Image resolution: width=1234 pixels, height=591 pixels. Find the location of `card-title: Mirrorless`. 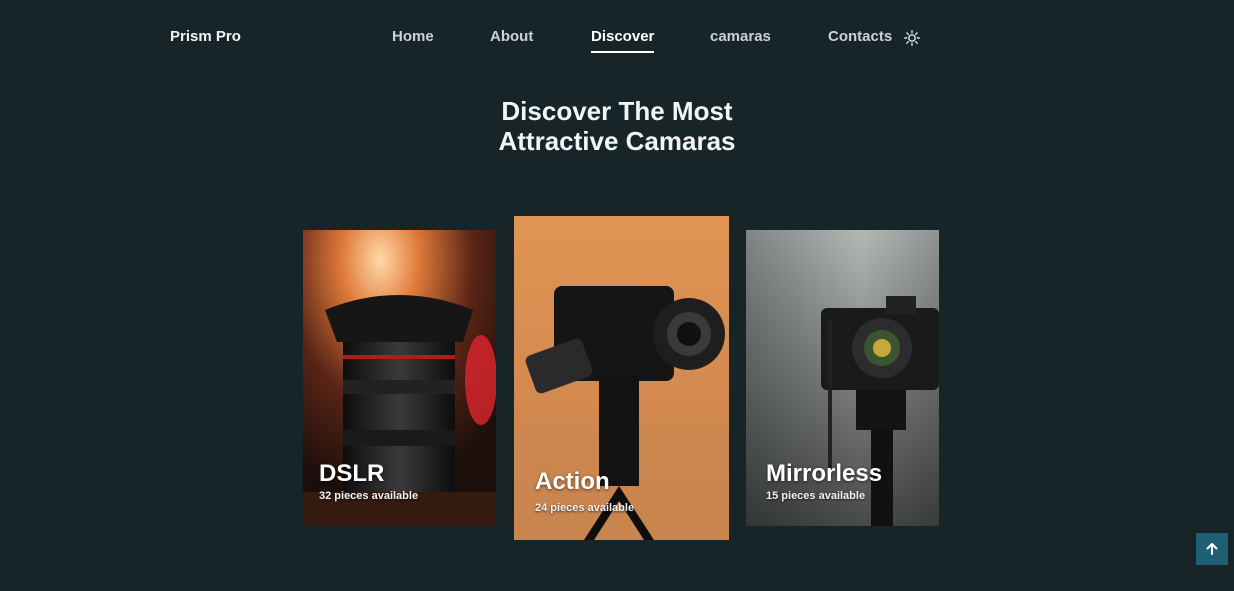

card-title: Mirrorless is located at coordinates (824, 473).